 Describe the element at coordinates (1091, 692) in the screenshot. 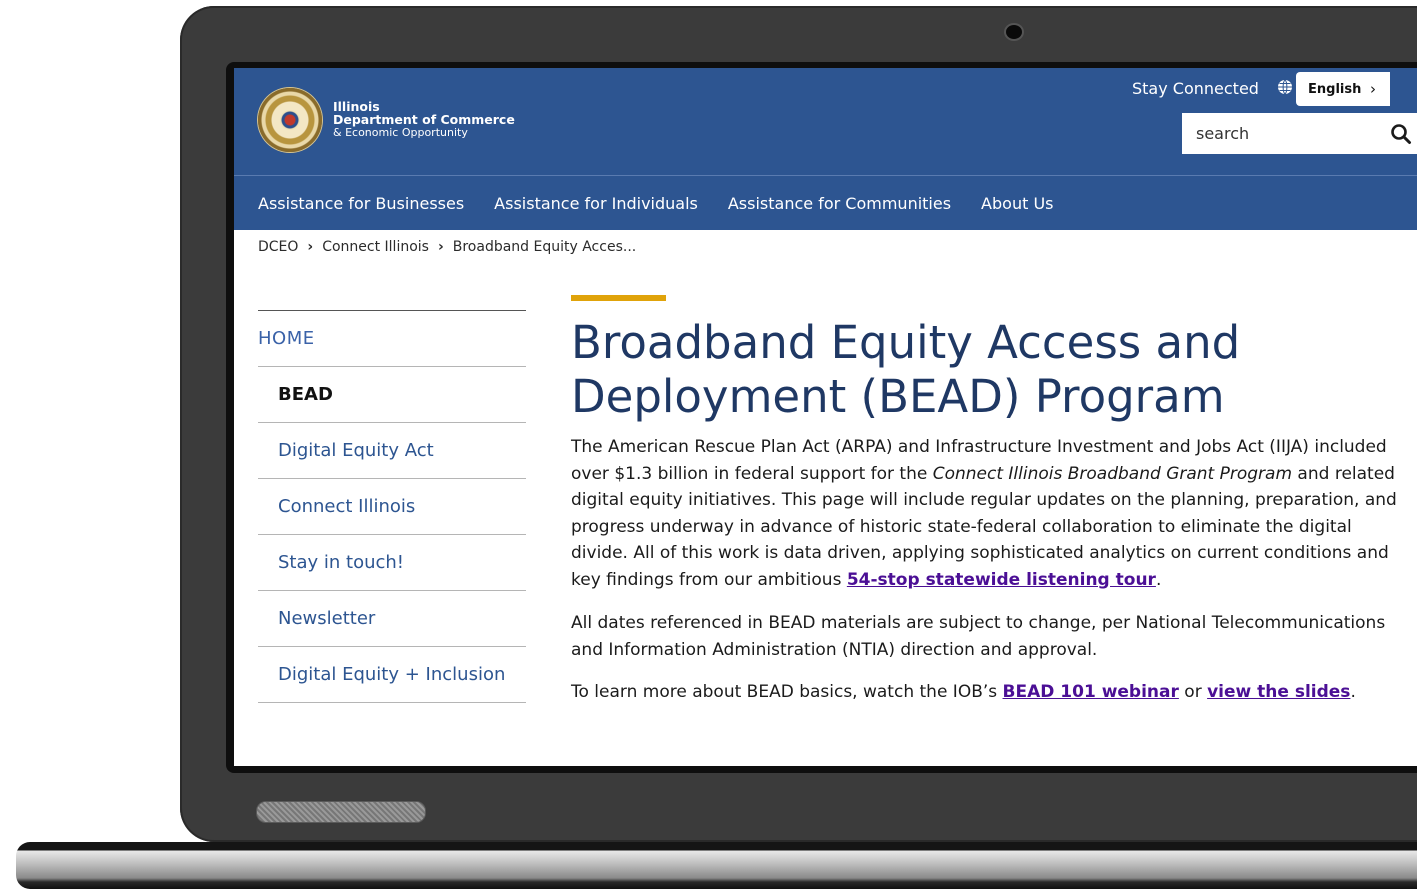

I see `bead-101-webinar-link: BEAD 101 webinar` at that location.